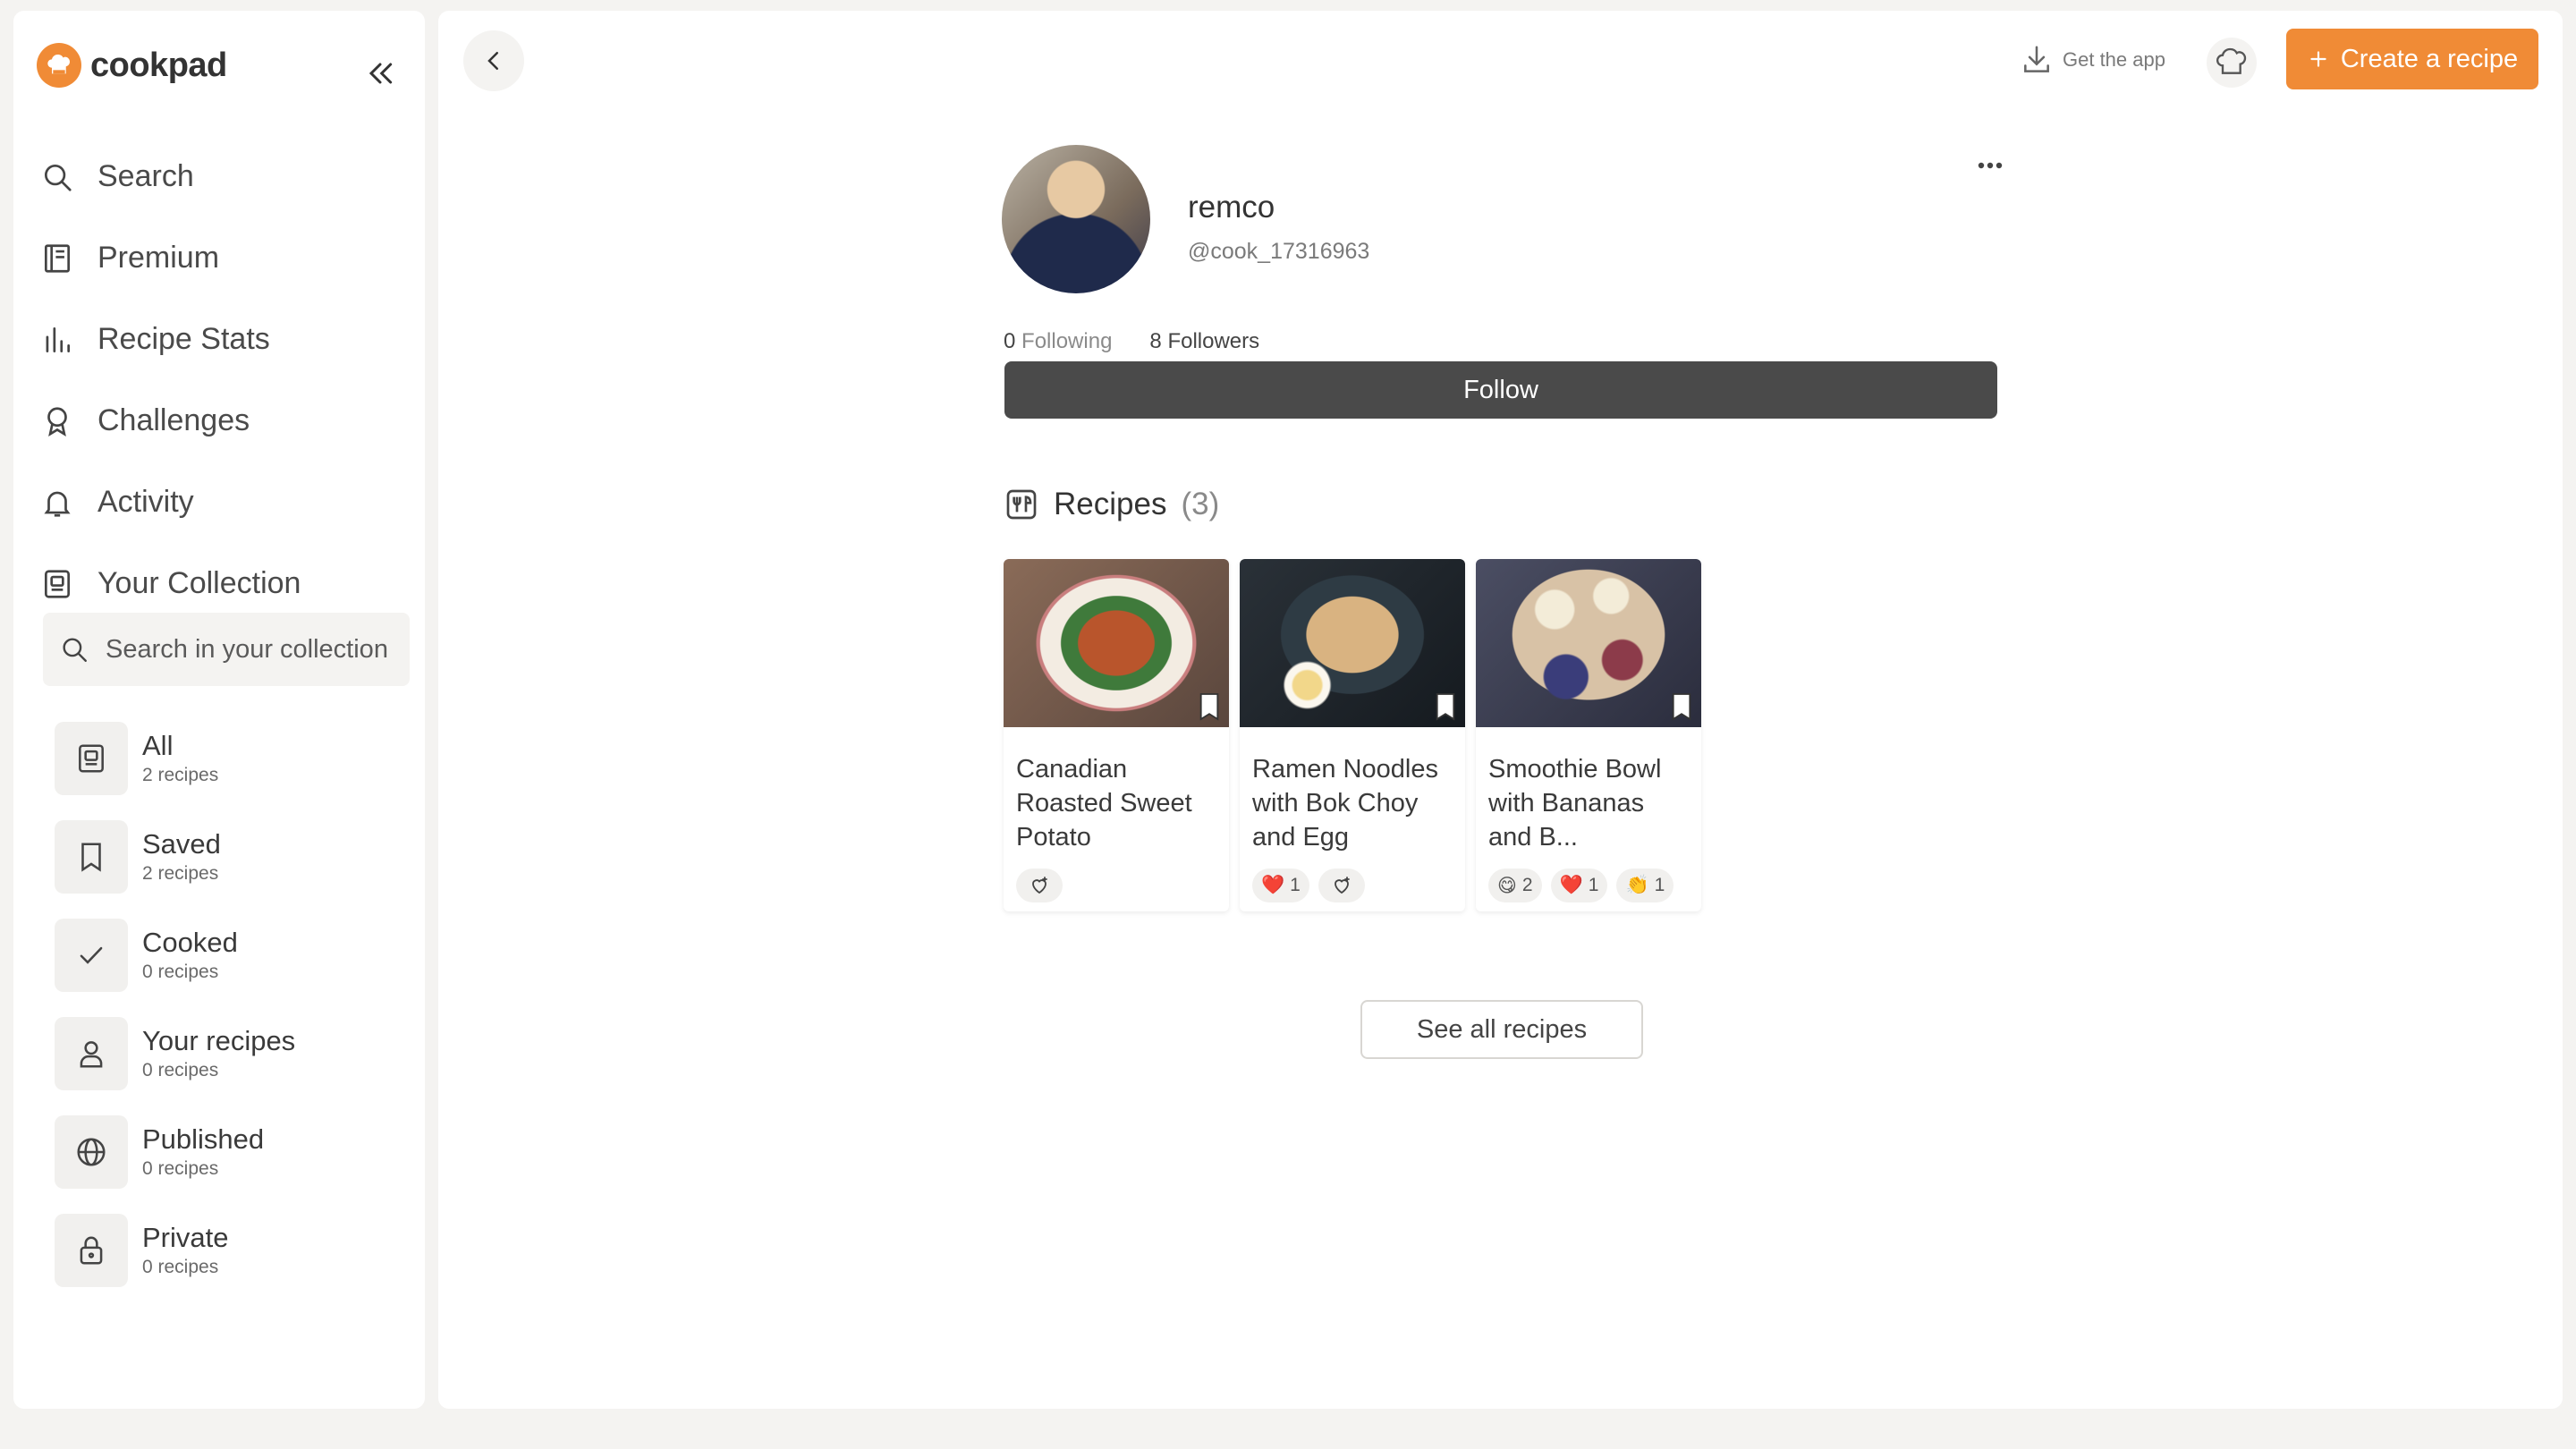  What do you see at coordinates (185, 1237) in the screenshot?
I see `collection-title: Private` at bounding box center [185, 1237].